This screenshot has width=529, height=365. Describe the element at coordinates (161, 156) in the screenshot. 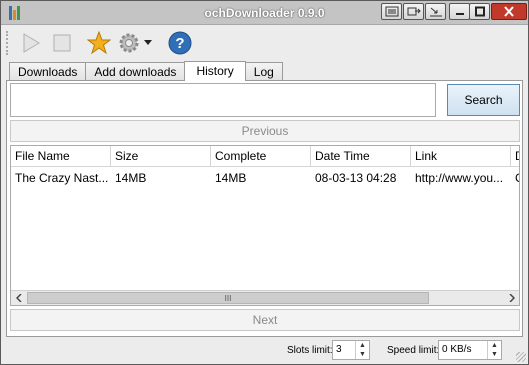

I see `column-header-size: Size` at that location.